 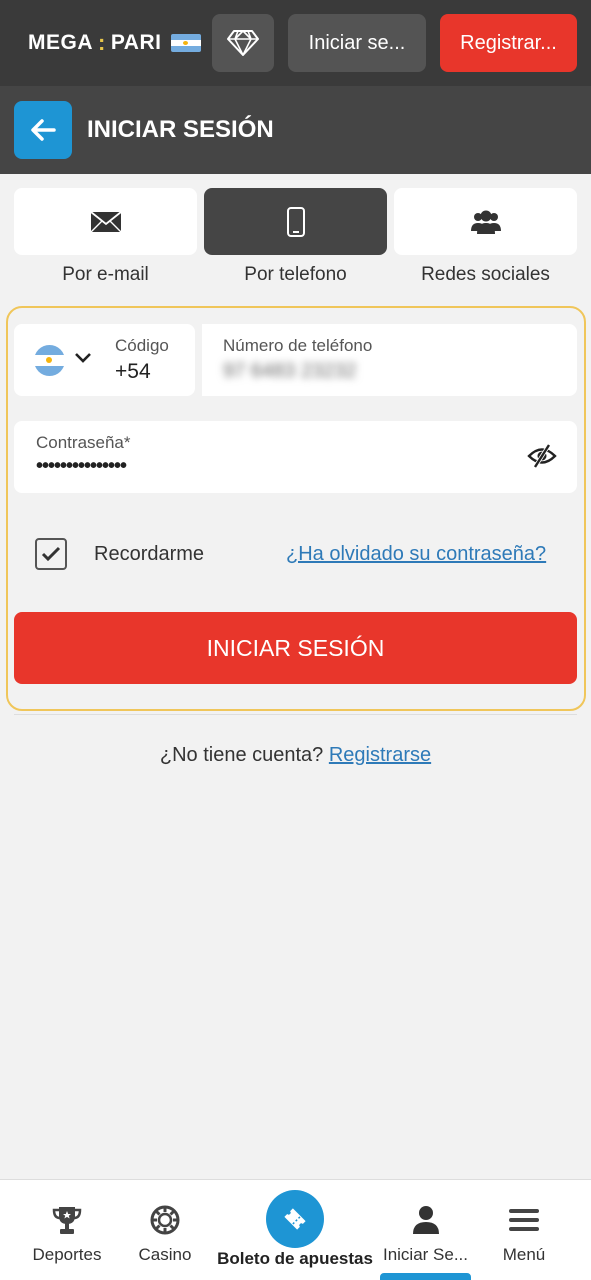 I want to click on register-link: Registrarse, so click(x=380, y=755).